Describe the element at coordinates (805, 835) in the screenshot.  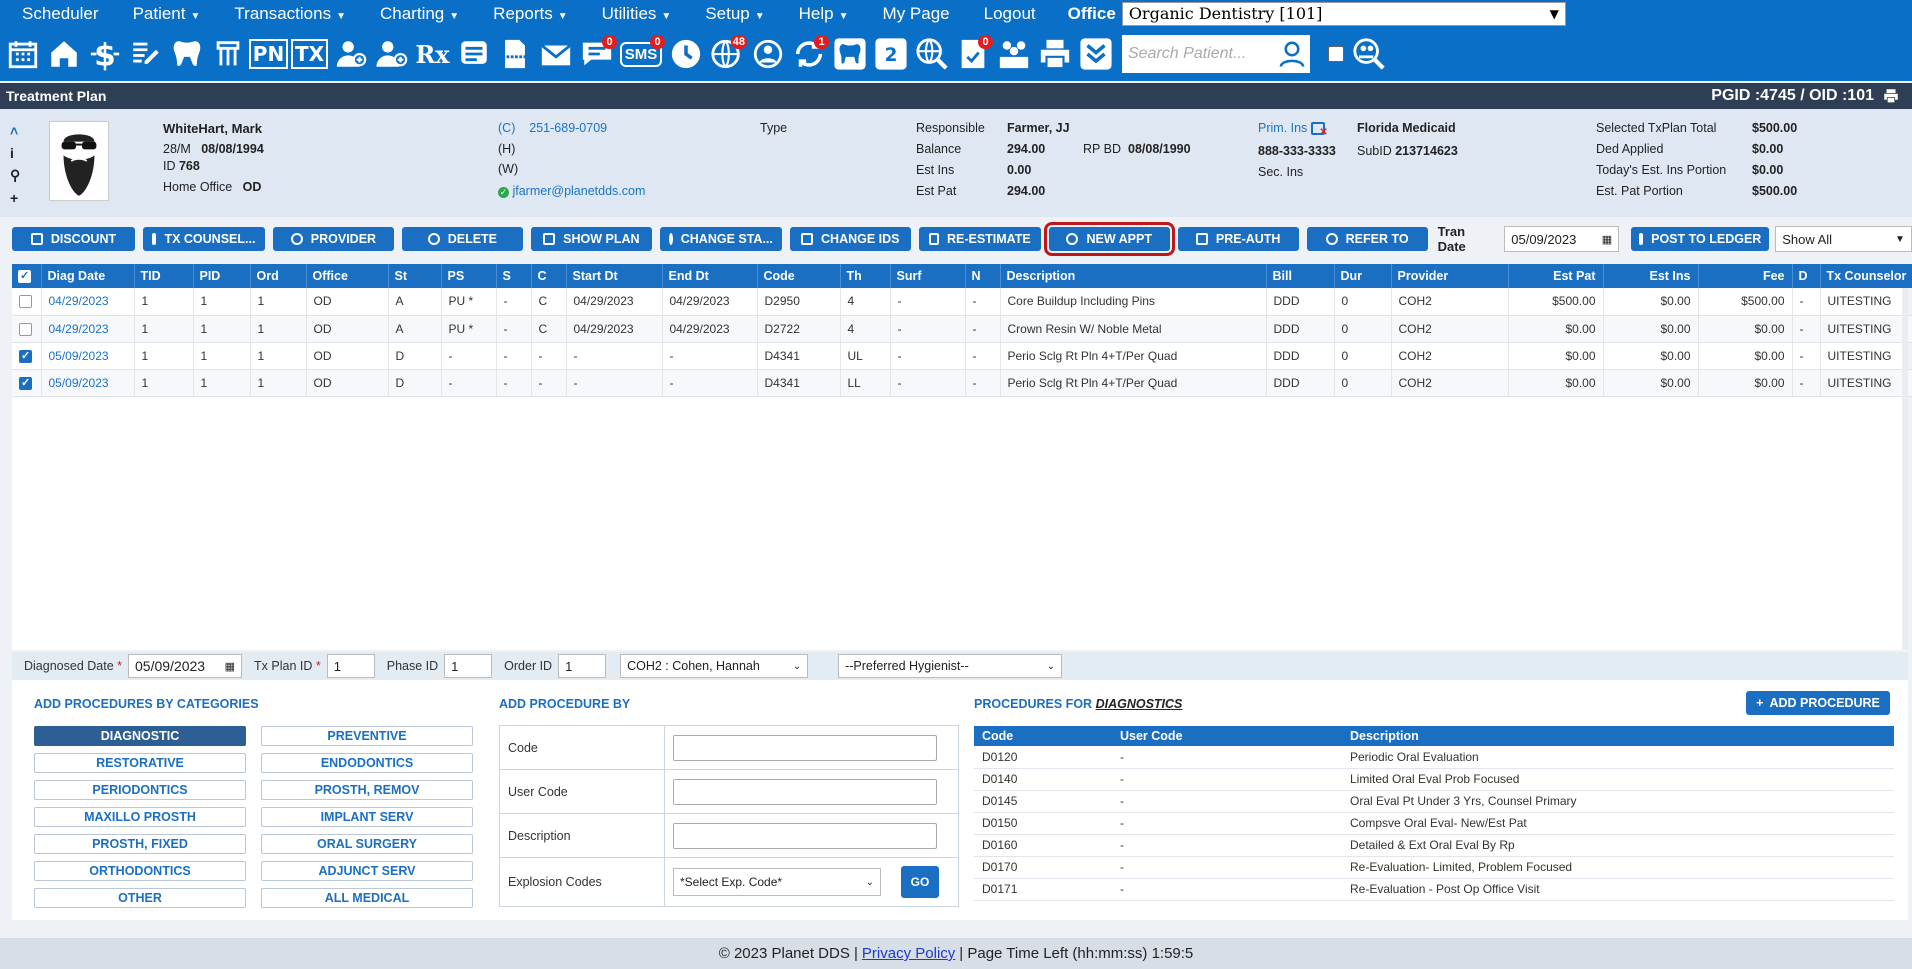
I see `description-input` at that location.